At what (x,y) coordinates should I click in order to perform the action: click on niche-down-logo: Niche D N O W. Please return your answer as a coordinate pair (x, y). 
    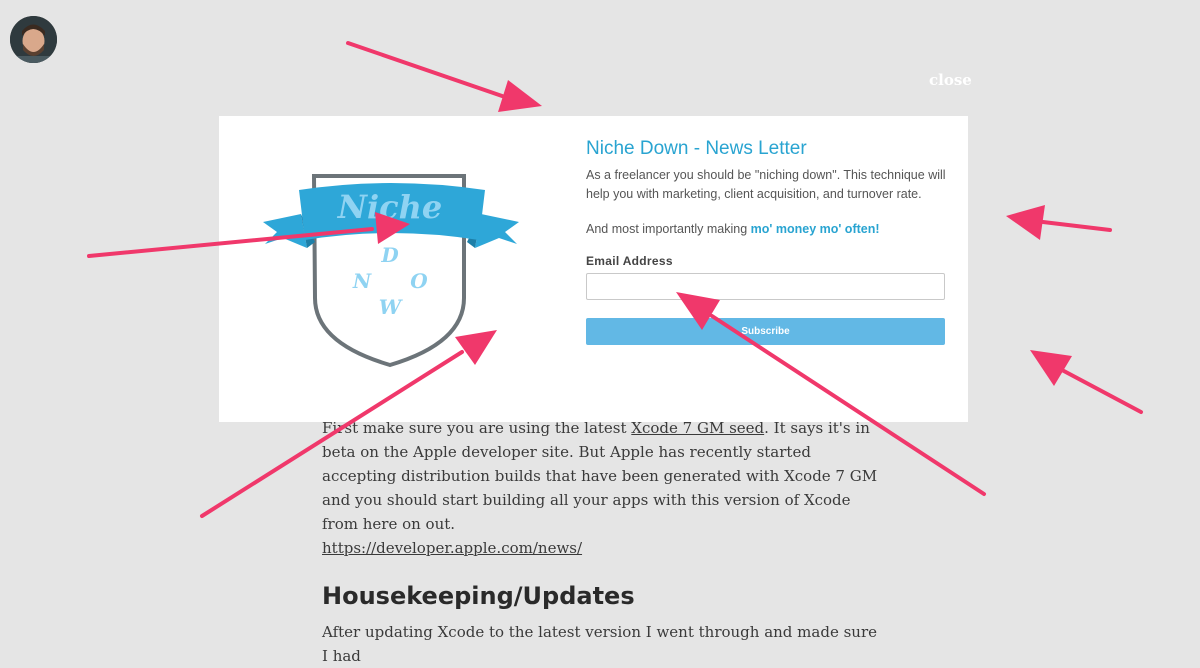
    Looking at the image, I should click on (391, 271).